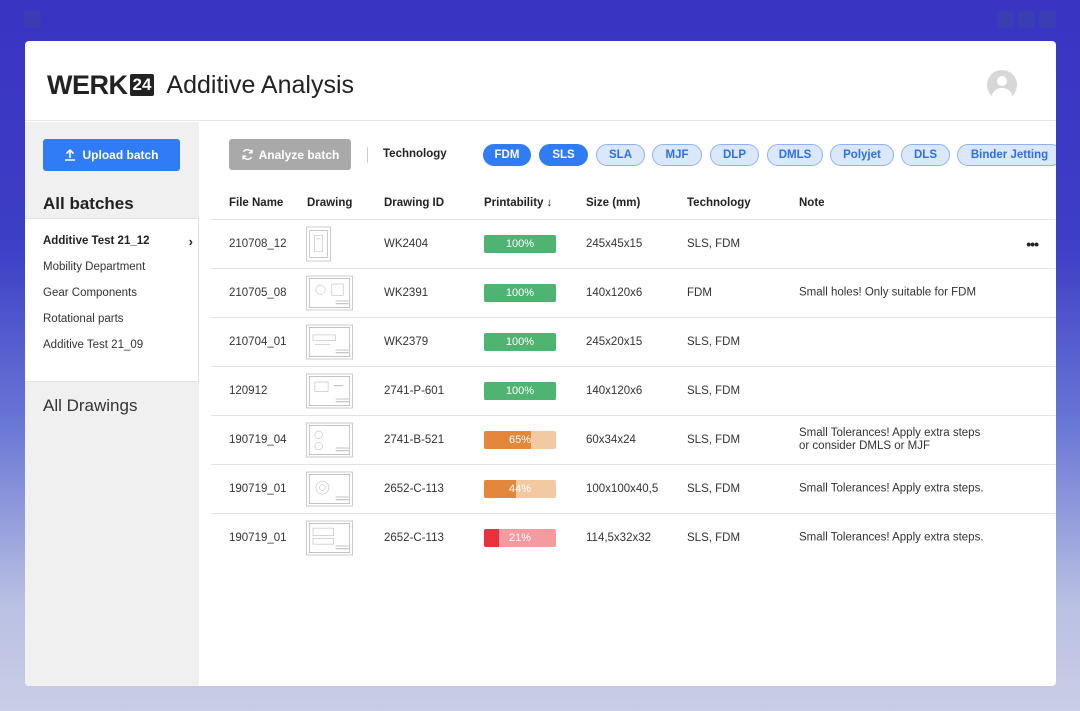  What do you see at coordinates (862, 155) in the screenshot?
I see `chip-polyjet: Polyjet` at bounding box center [862, 155].